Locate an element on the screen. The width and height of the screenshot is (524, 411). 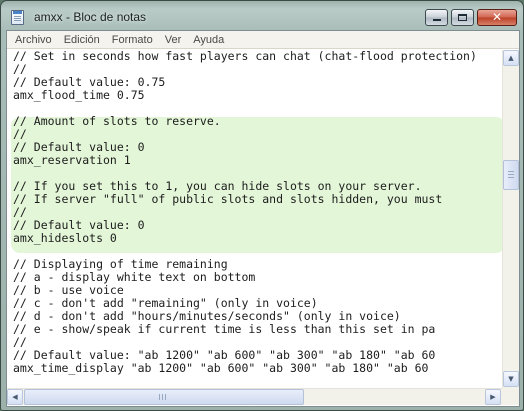
vertical-scroll-thumb is located at coordinates (511, 175).